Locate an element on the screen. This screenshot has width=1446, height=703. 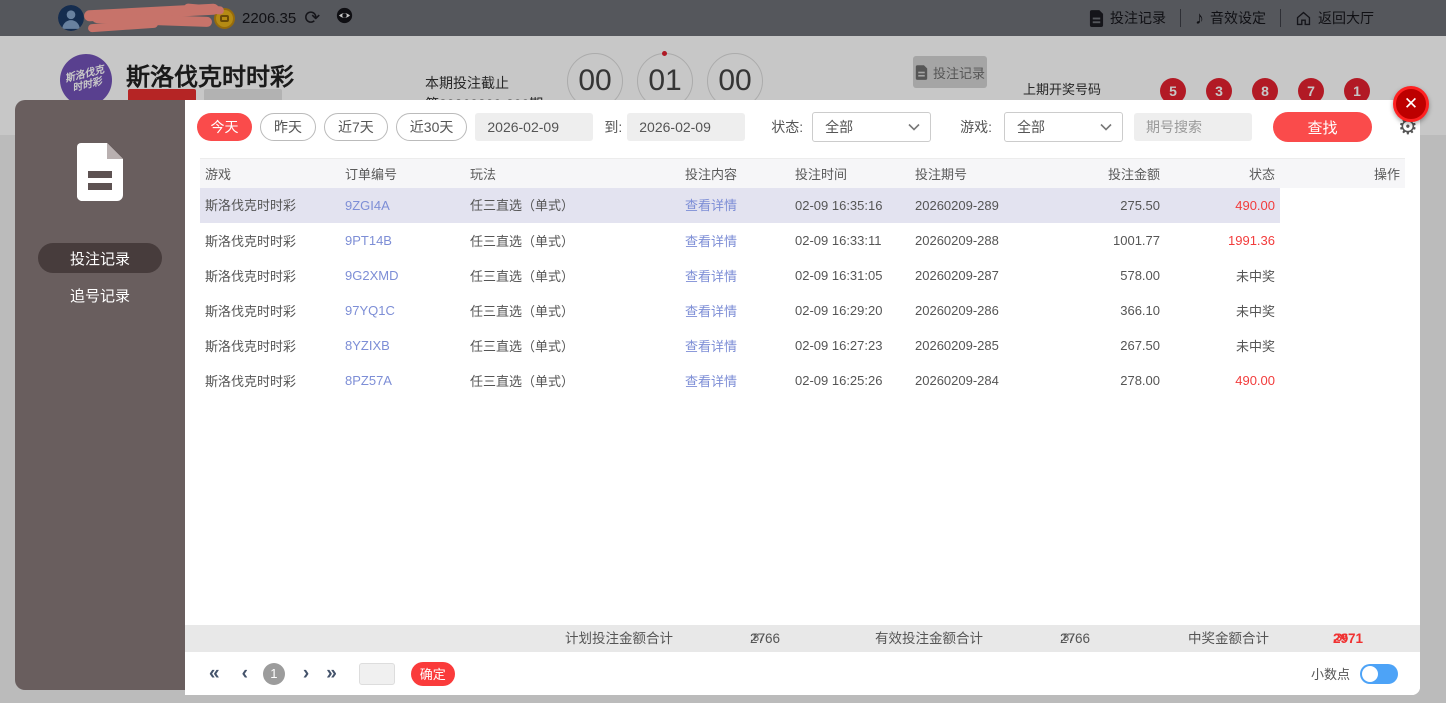
close-modal-button: ✕ is located at coordinates (1411, 104).